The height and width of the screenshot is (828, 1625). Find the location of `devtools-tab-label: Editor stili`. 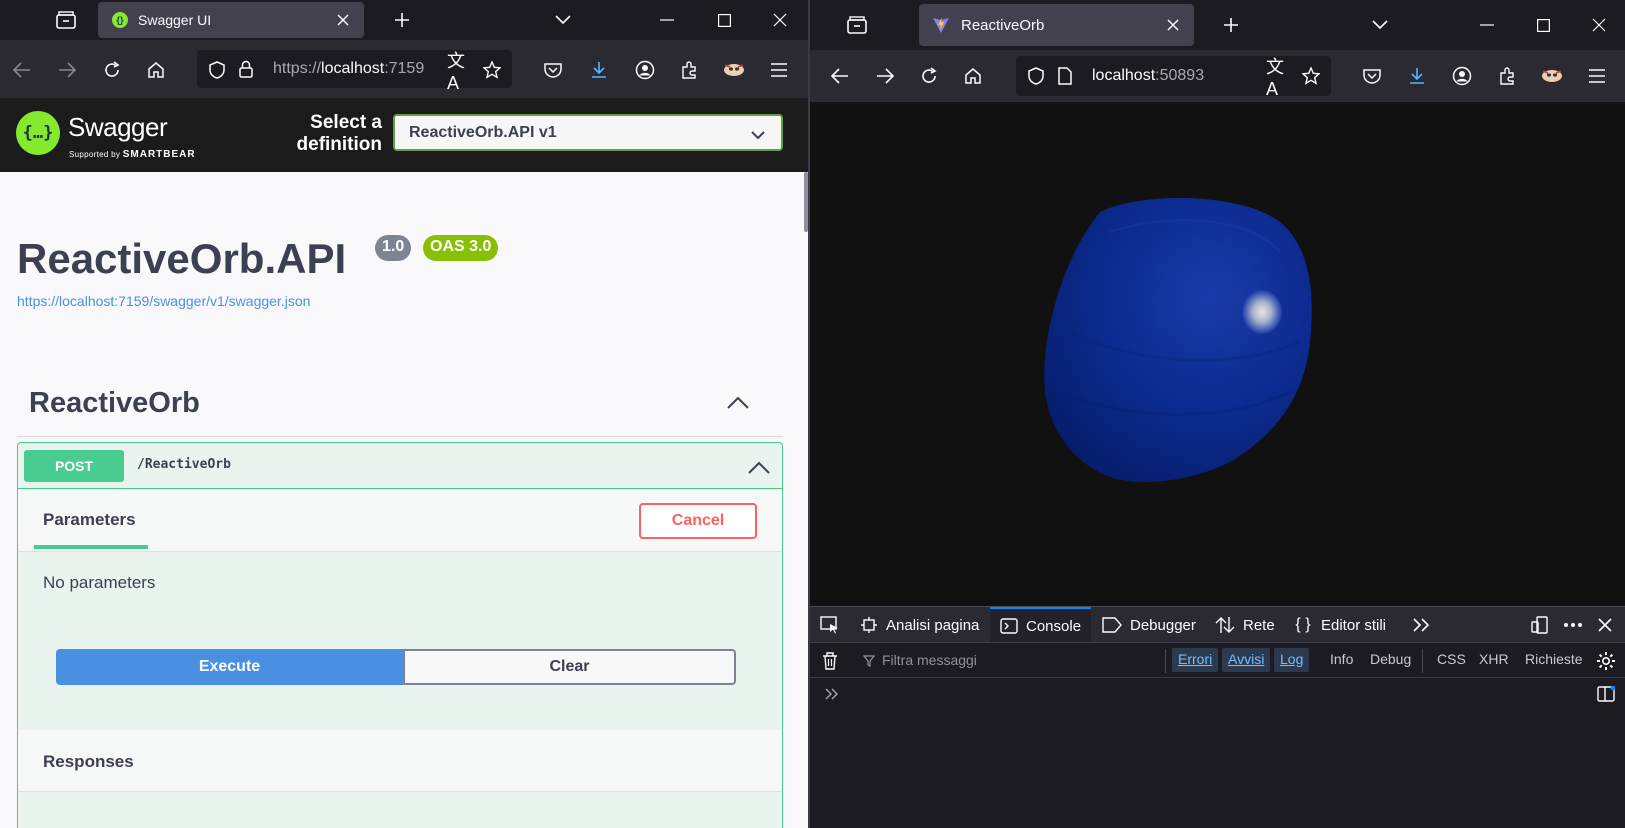

devtools-tab-label: Editor stili is located at coordinates (1354, 625).